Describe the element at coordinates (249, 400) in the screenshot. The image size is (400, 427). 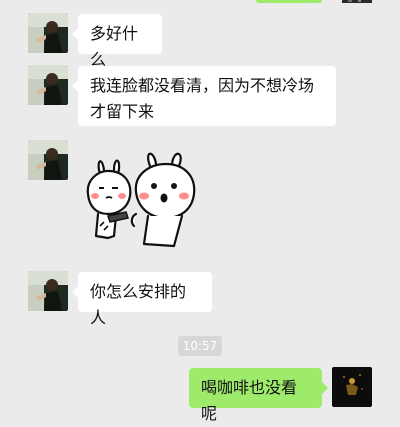
I see `message-text: 喝咖啡也没看呢` at that location.